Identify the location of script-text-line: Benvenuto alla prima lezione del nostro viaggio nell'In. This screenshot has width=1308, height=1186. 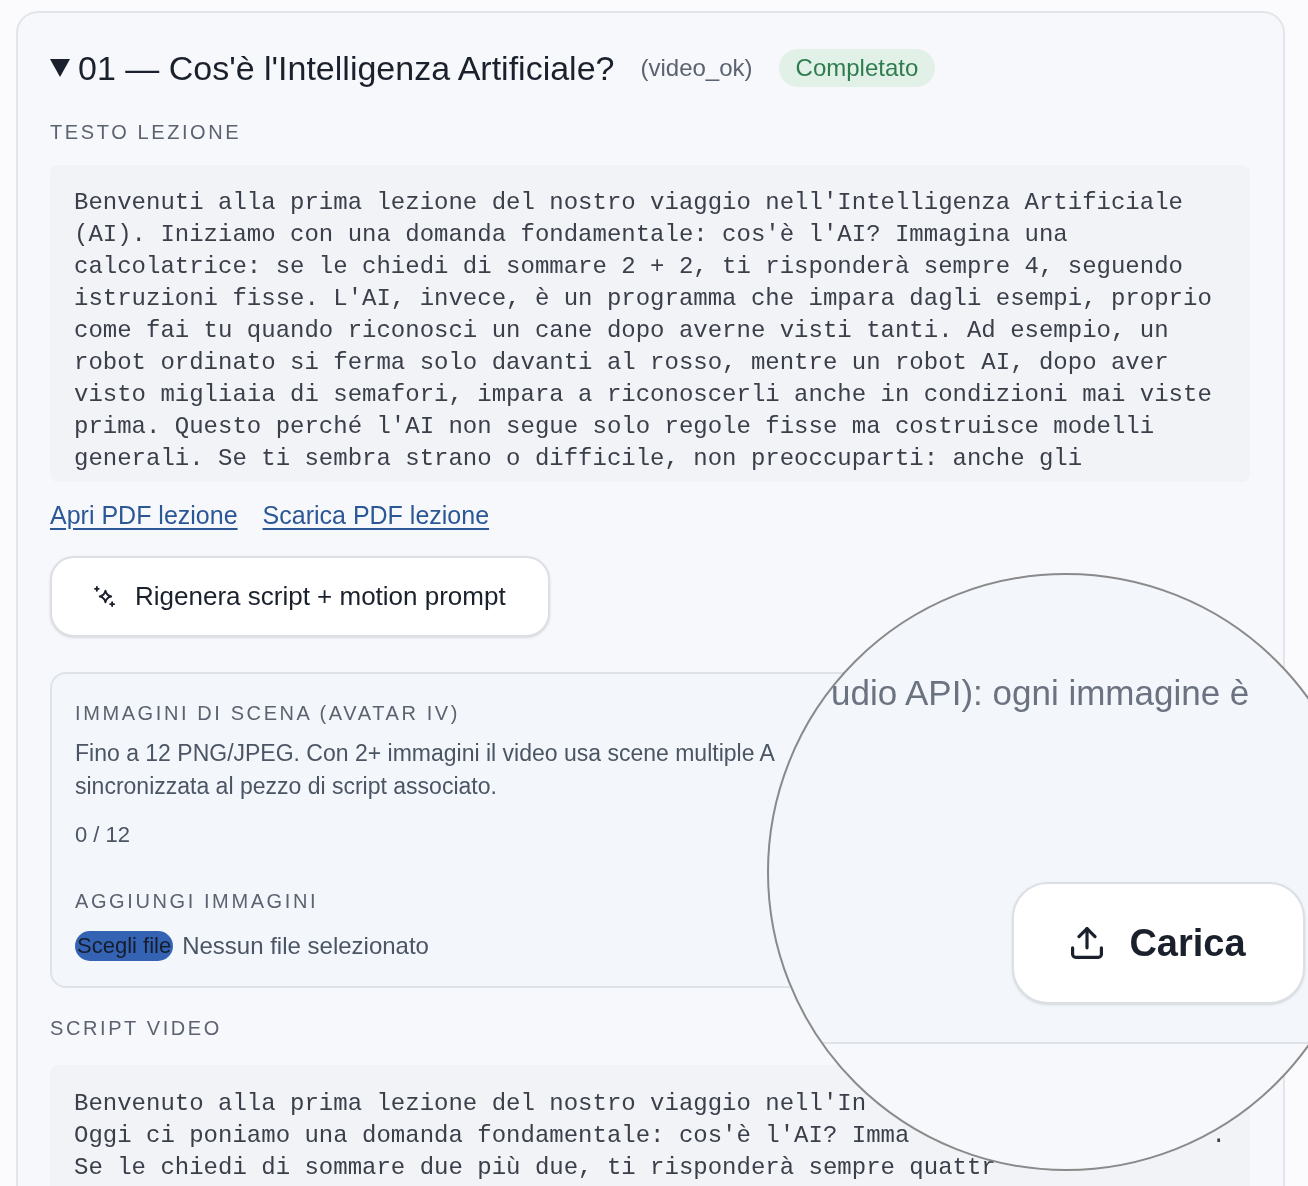
(470, 1104).